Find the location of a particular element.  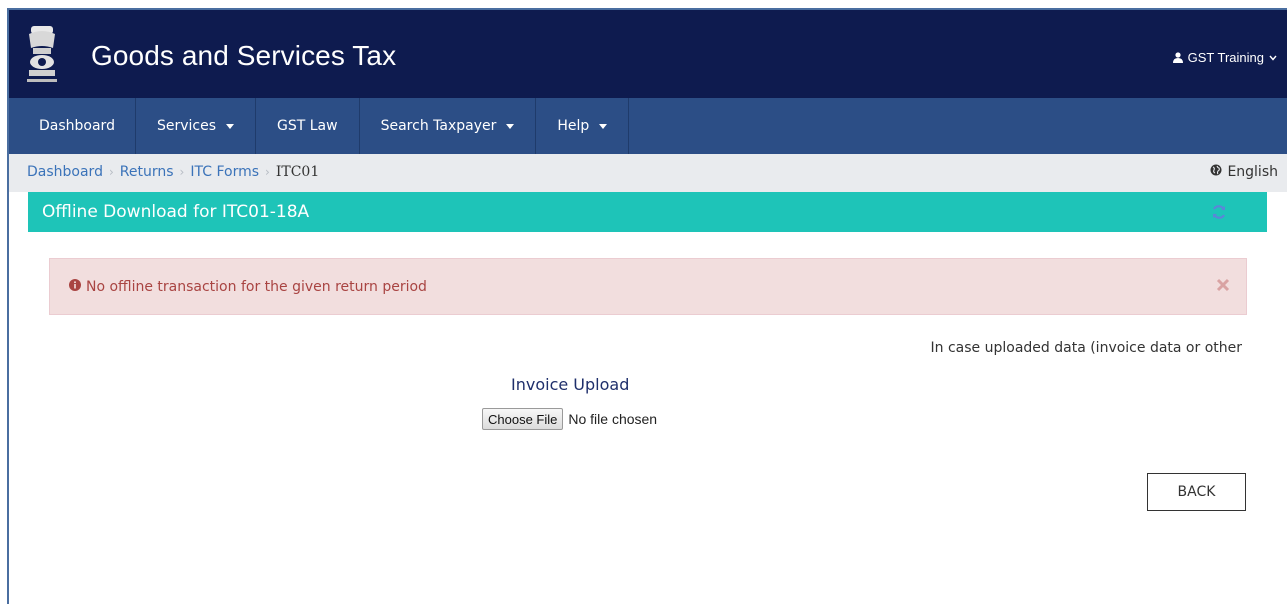

panel-header: Offline Download for ITC01-18A is located at coordinates (647, 212).